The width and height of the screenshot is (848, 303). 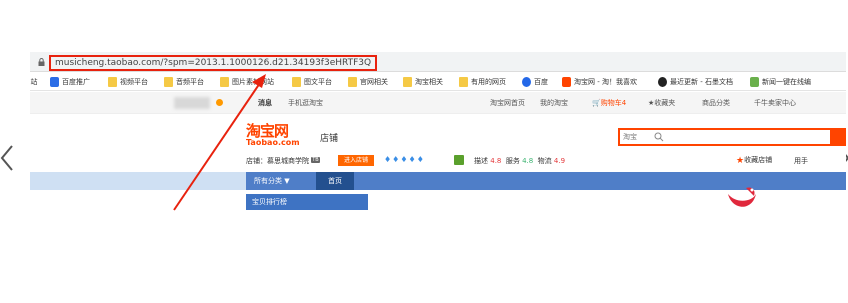 I want to click on blurred-username, so click(x=192, y=103).